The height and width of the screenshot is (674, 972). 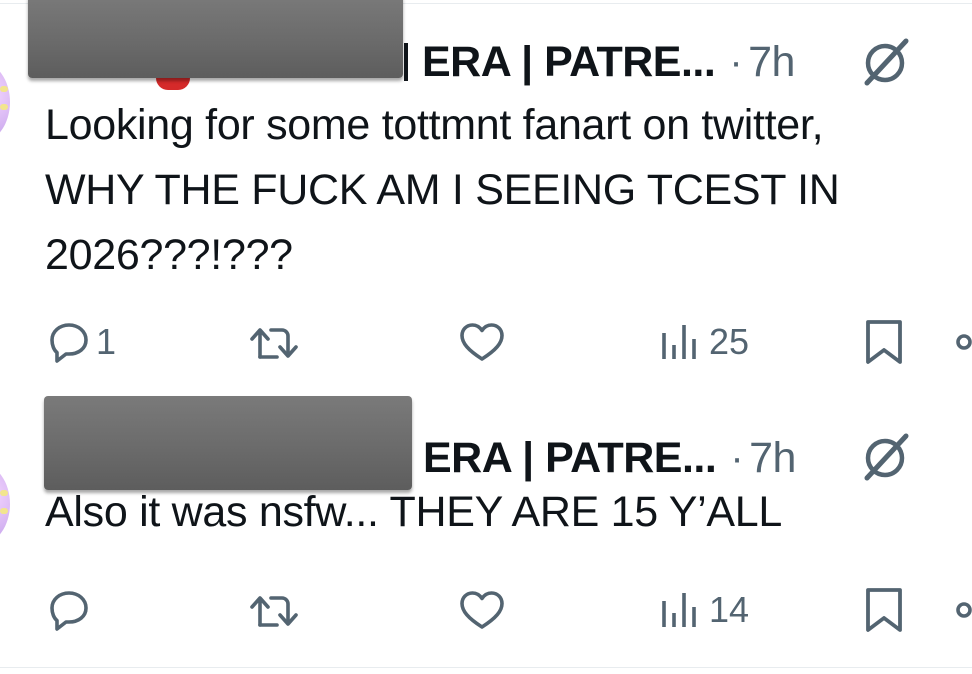 I want to click on tweet-actions: 14, so click(x=486, y=610).